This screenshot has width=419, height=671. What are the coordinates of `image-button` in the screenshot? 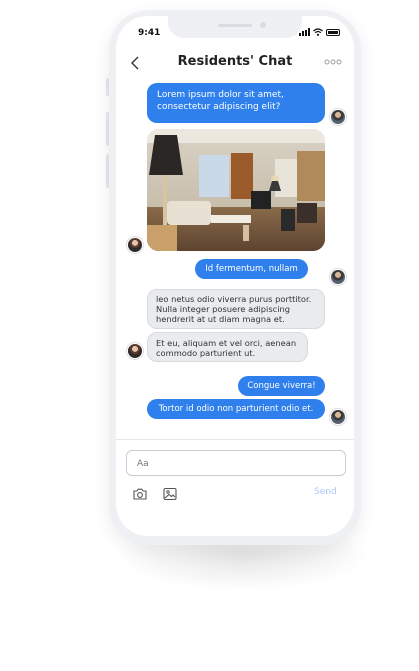 It's located at (170, 494).